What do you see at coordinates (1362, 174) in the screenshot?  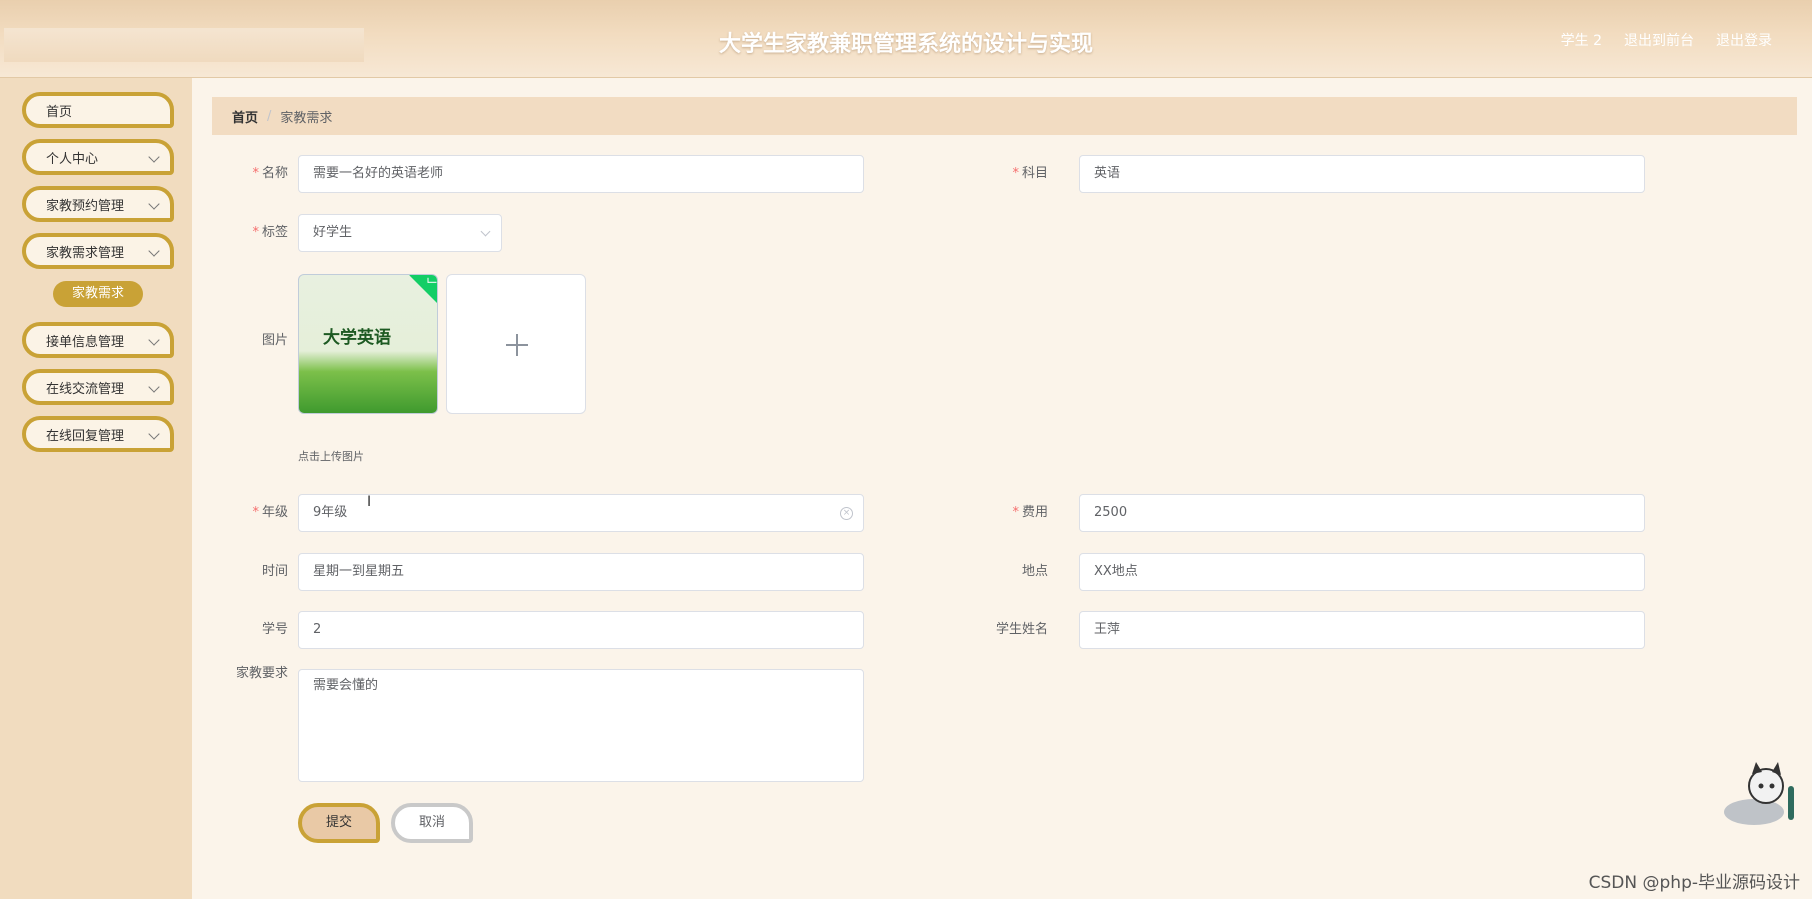 I see `subject-input: 英语` at bounding box center [1362, 174].